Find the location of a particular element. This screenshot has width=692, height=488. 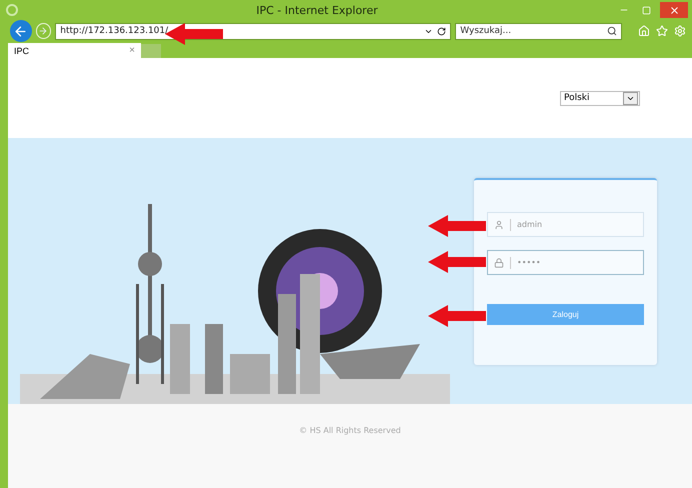

search-icon is located at coordinates (612, 31).